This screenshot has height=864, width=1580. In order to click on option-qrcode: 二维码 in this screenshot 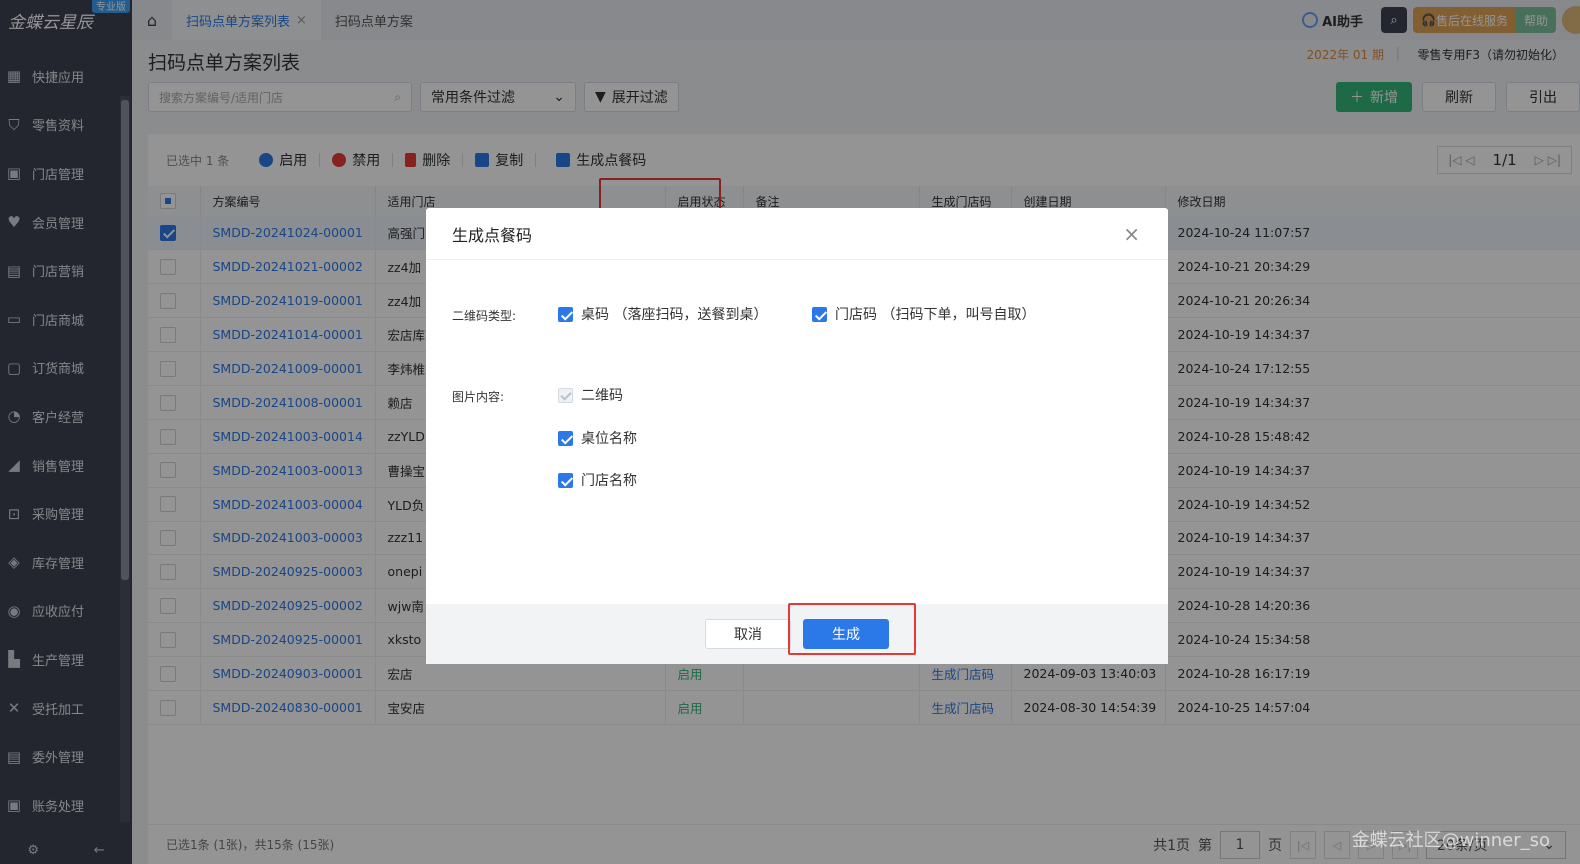, I will do `click(590, 395)`.